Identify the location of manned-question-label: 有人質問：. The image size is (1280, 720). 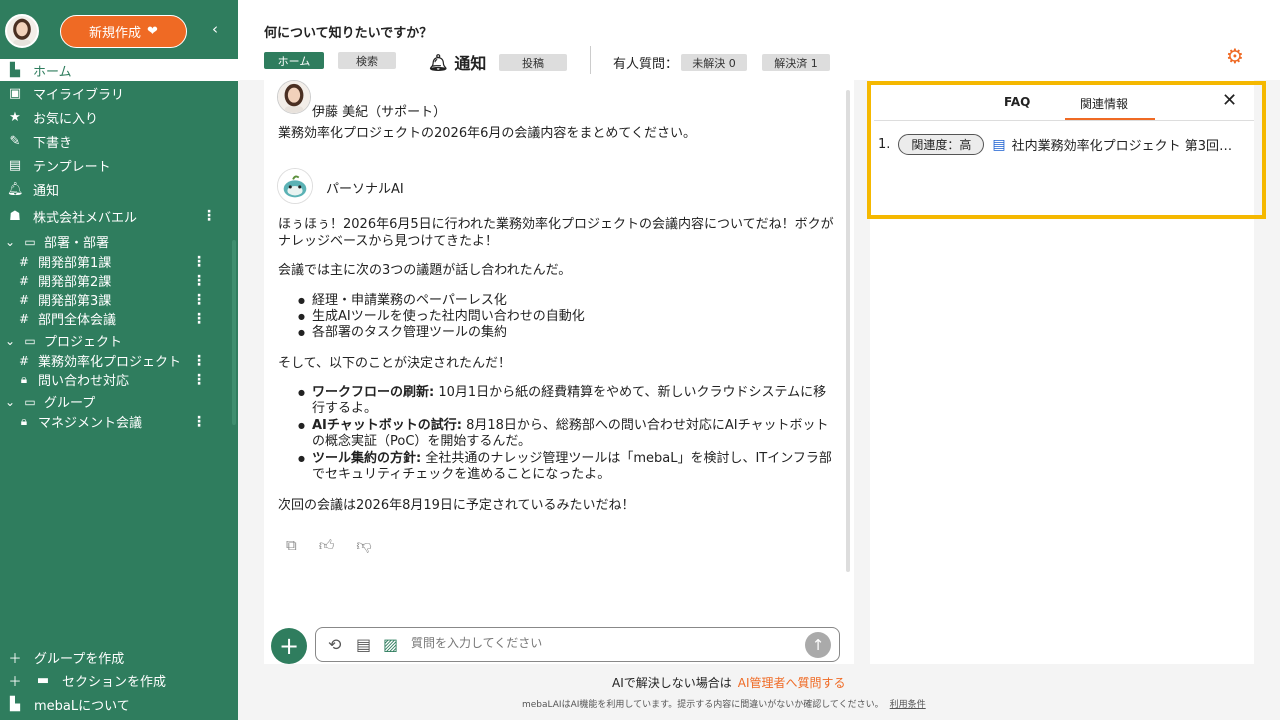
(646, 64).